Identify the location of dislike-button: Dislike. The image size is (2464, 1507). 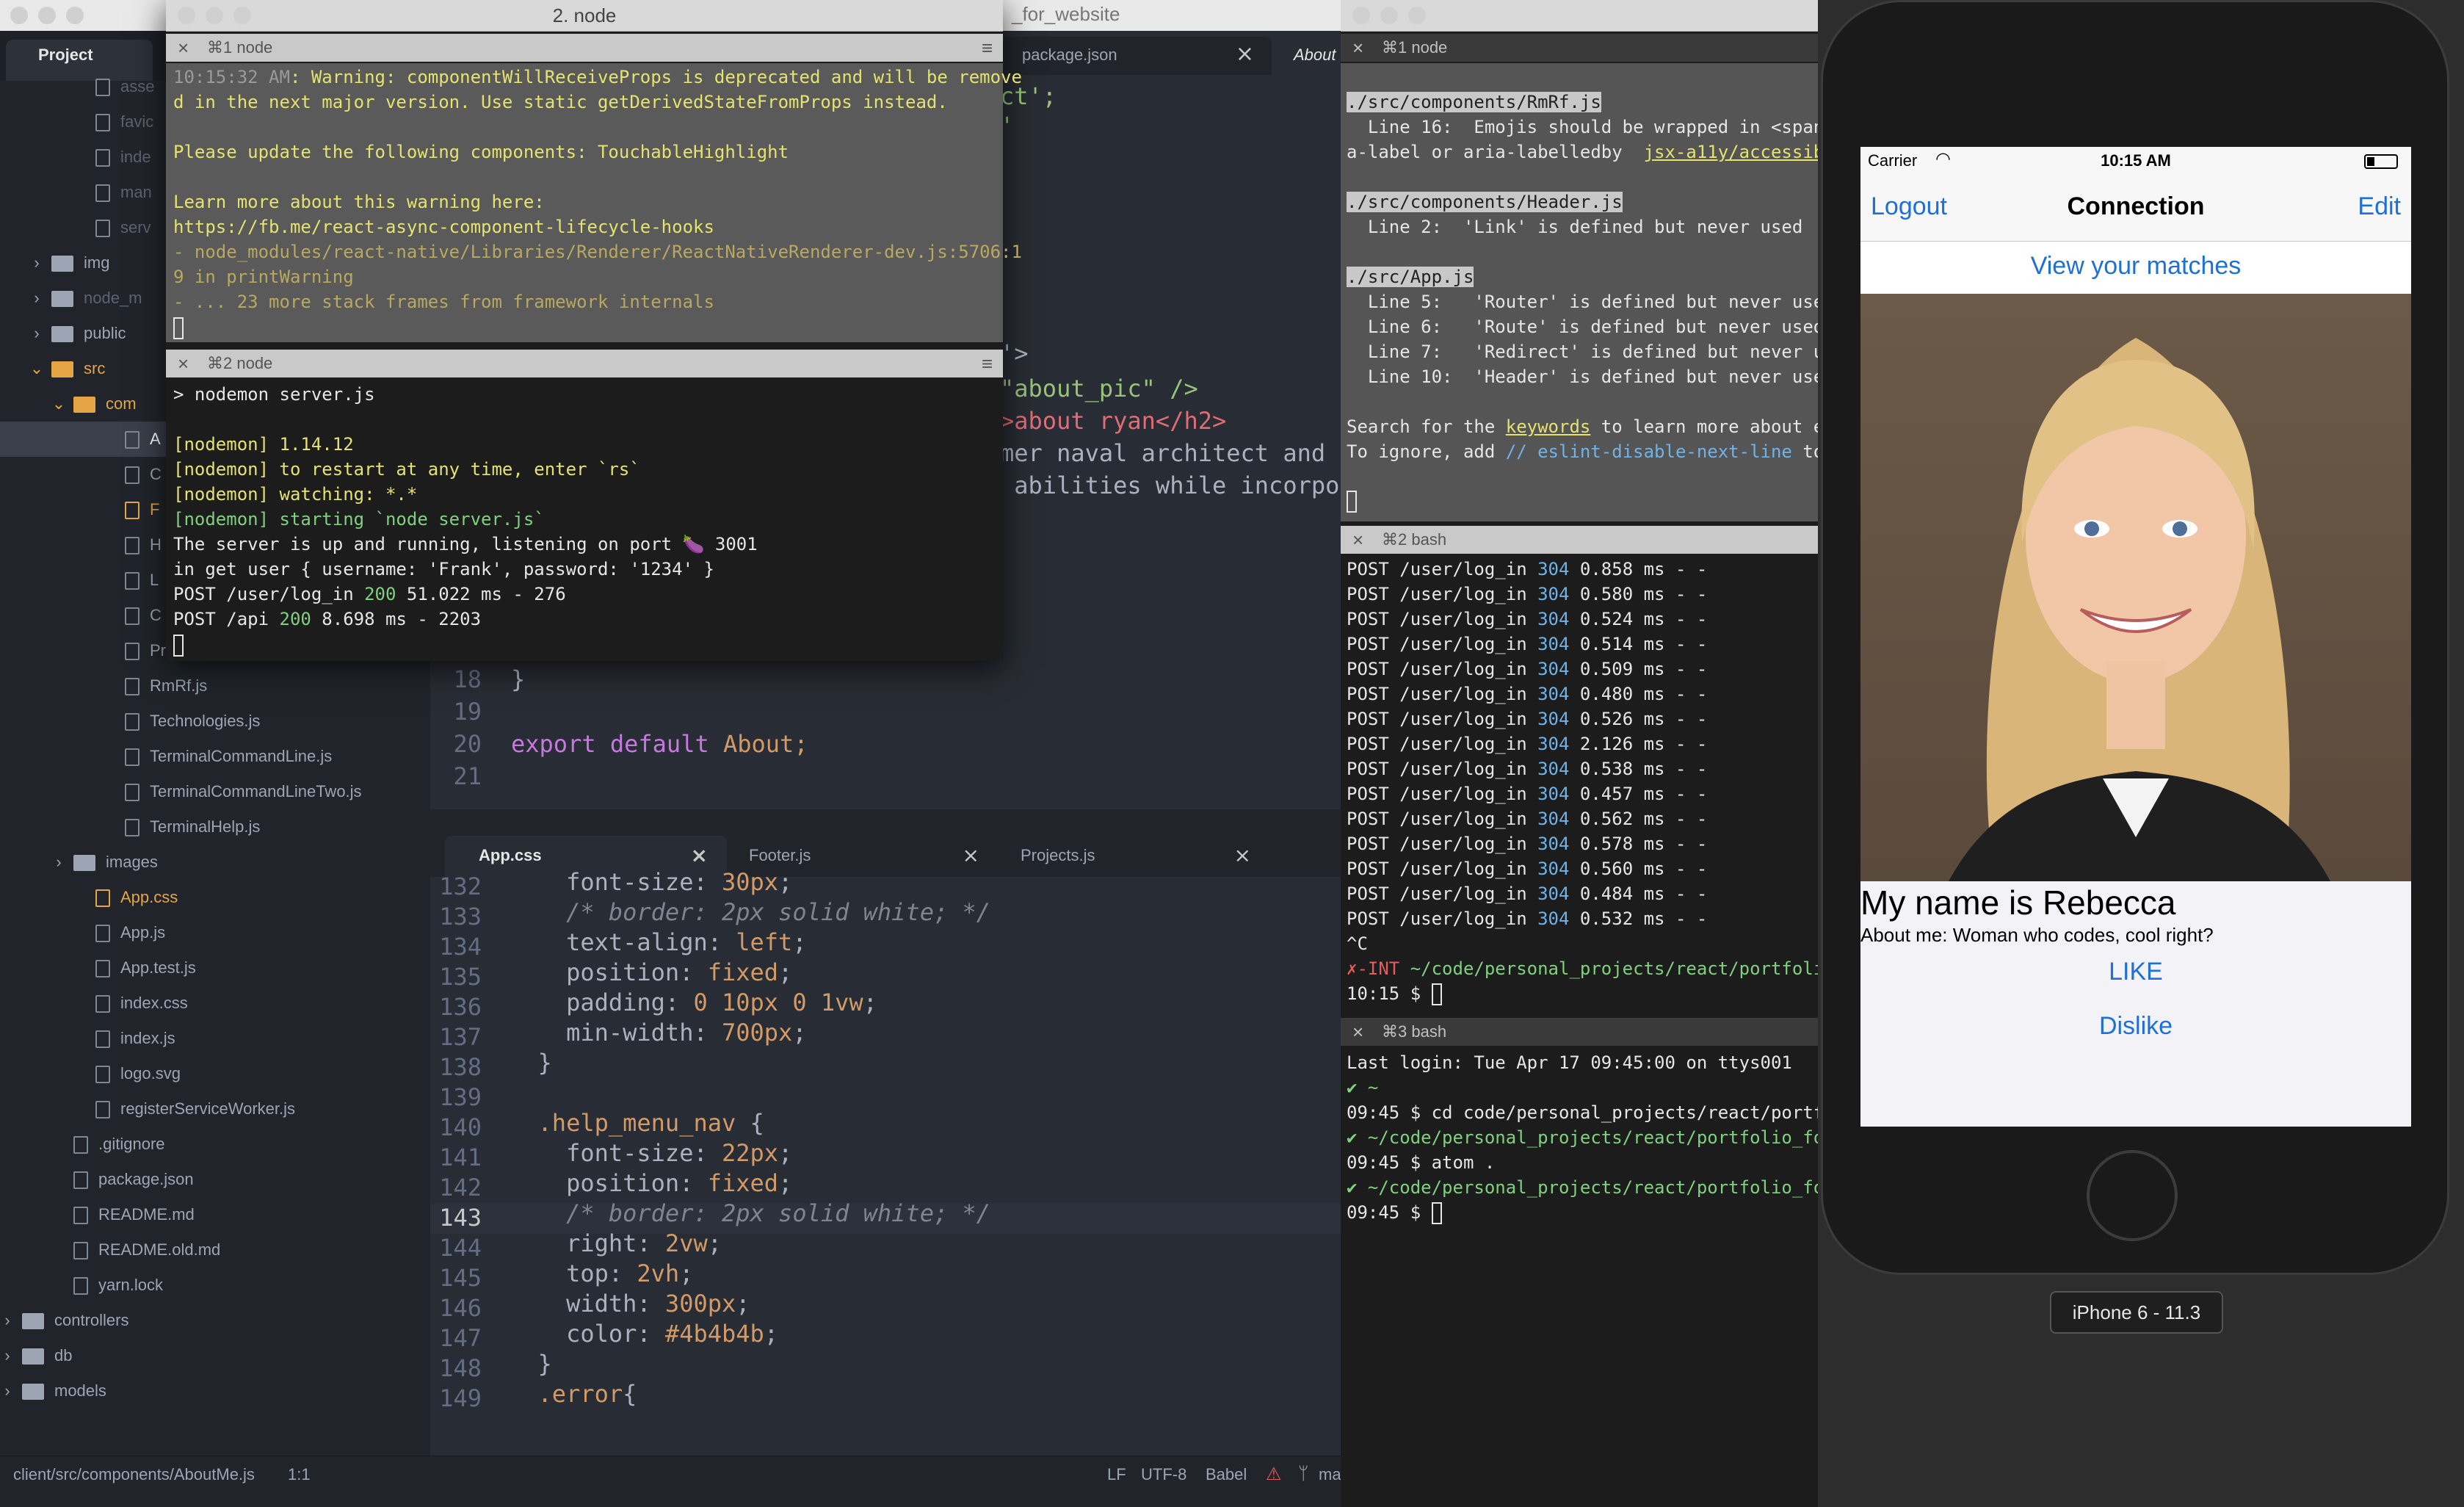
(2135, 1026).